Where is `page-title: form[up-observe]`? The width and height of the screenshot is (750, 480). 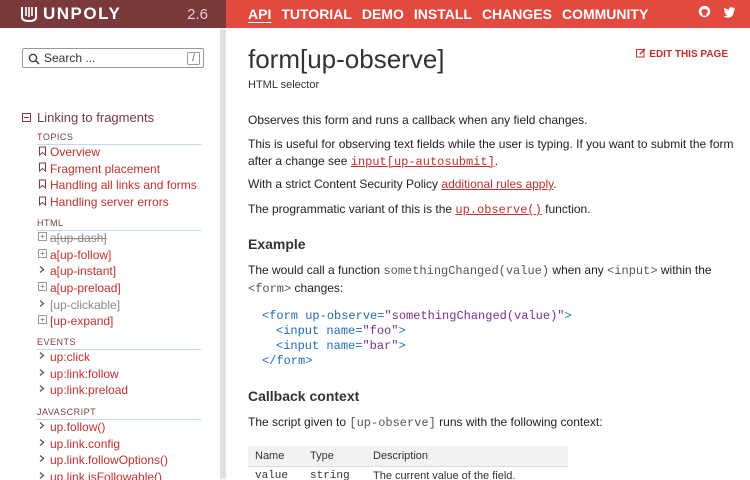
page-title: form[up-observe] is located at coordinates (346, 59).